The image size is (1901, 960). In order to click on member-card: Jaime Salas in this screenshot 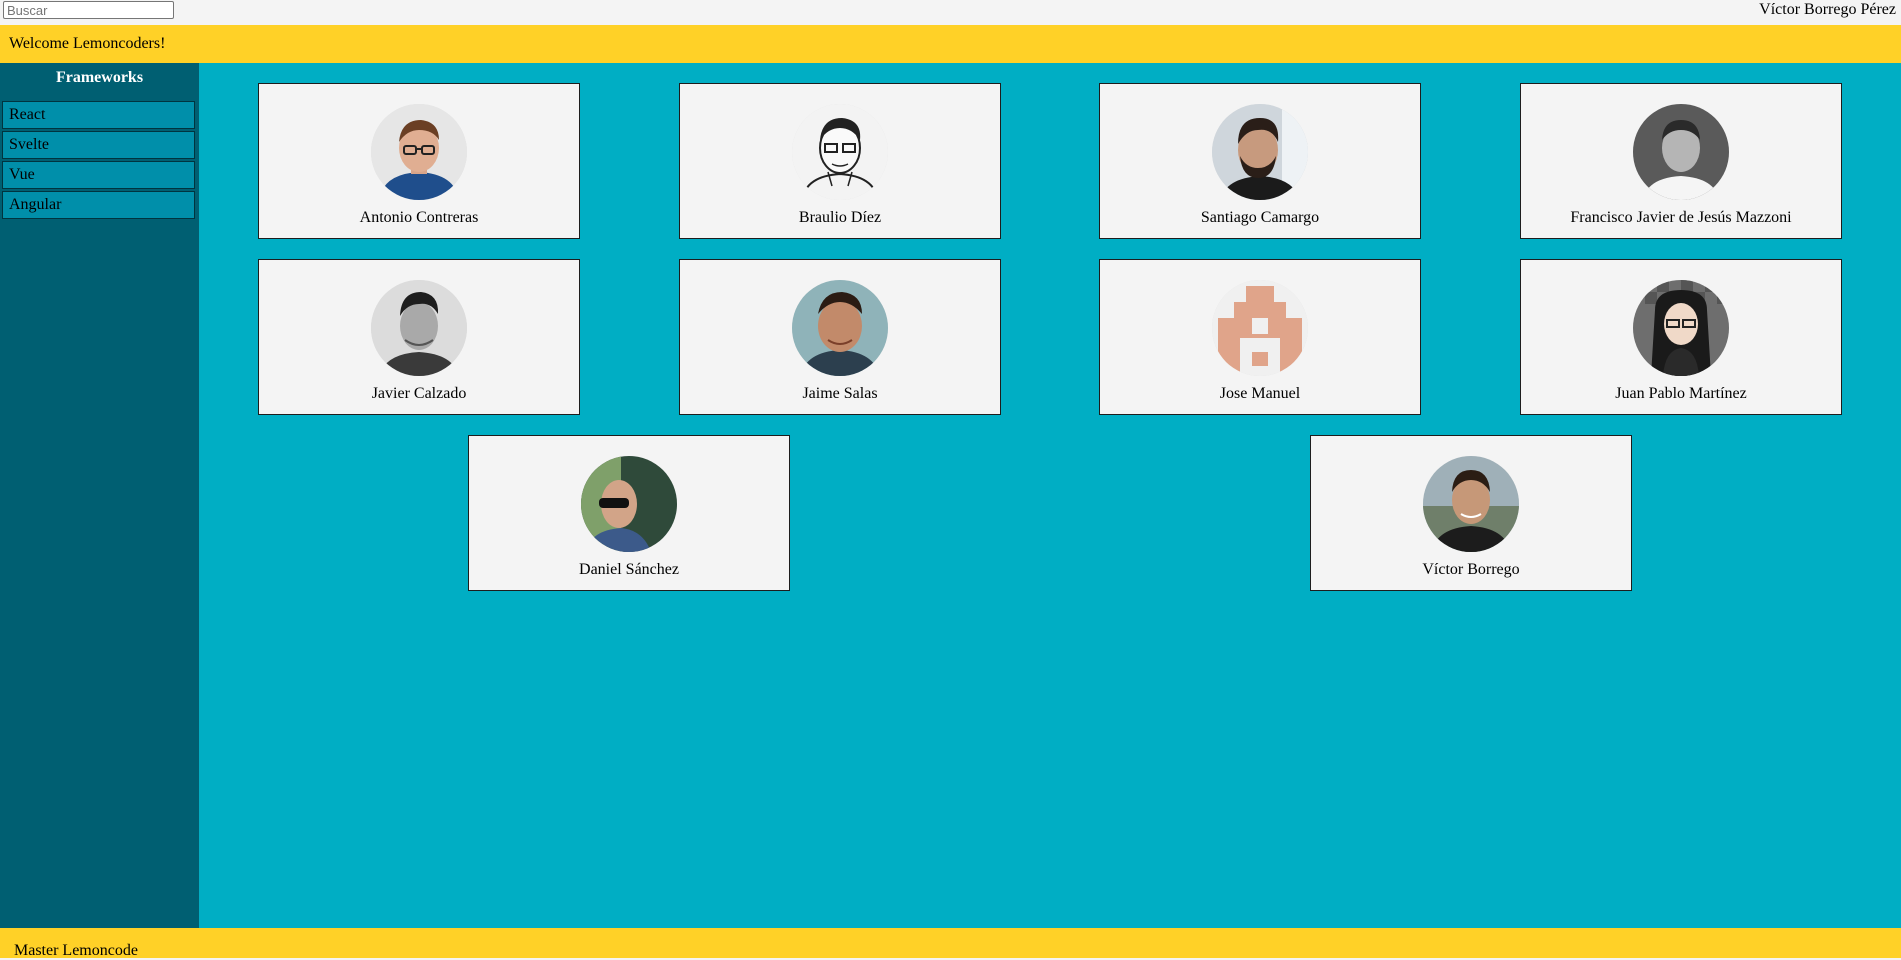, I will do `click(840, 337)`.